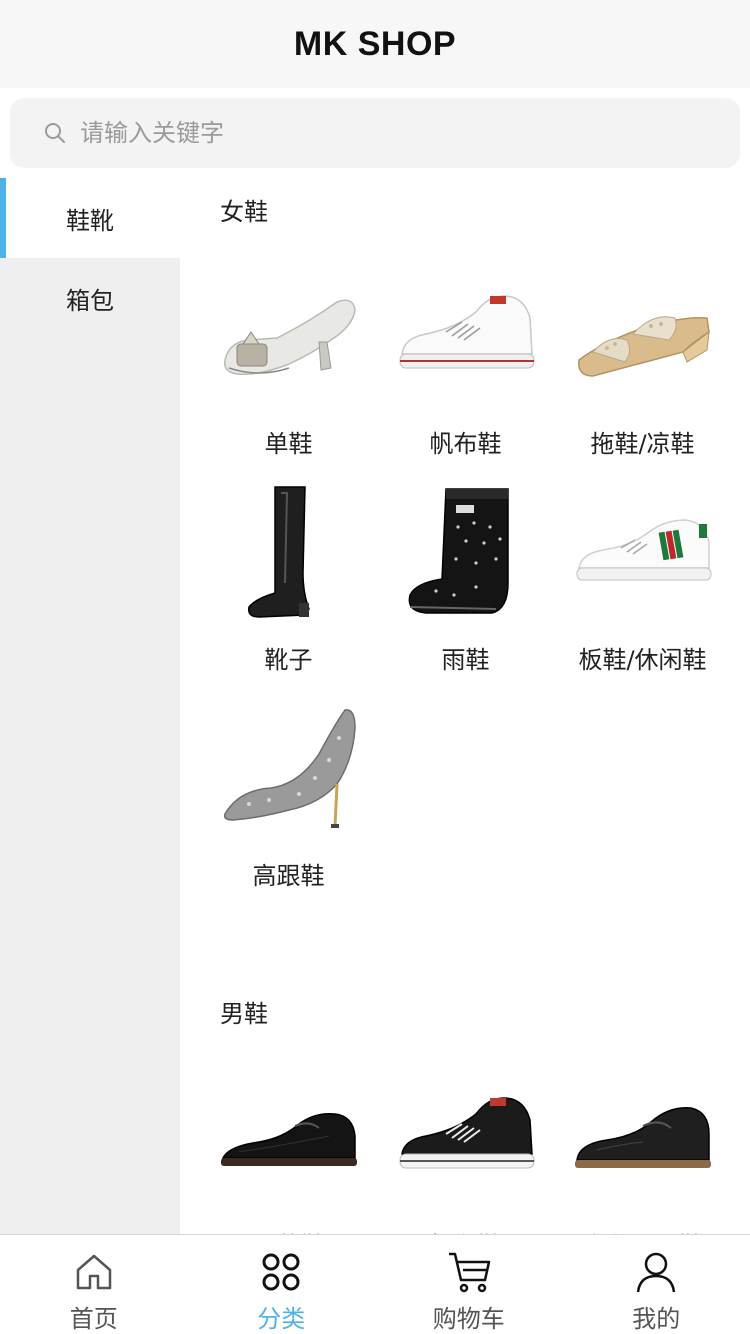 Image resolution: width=750 pixels, height=1334 pixels. What do you see at coordinates (466, 553) in the screenshot?
I see `rain-boot-icon` at bounding box center [466, 553].